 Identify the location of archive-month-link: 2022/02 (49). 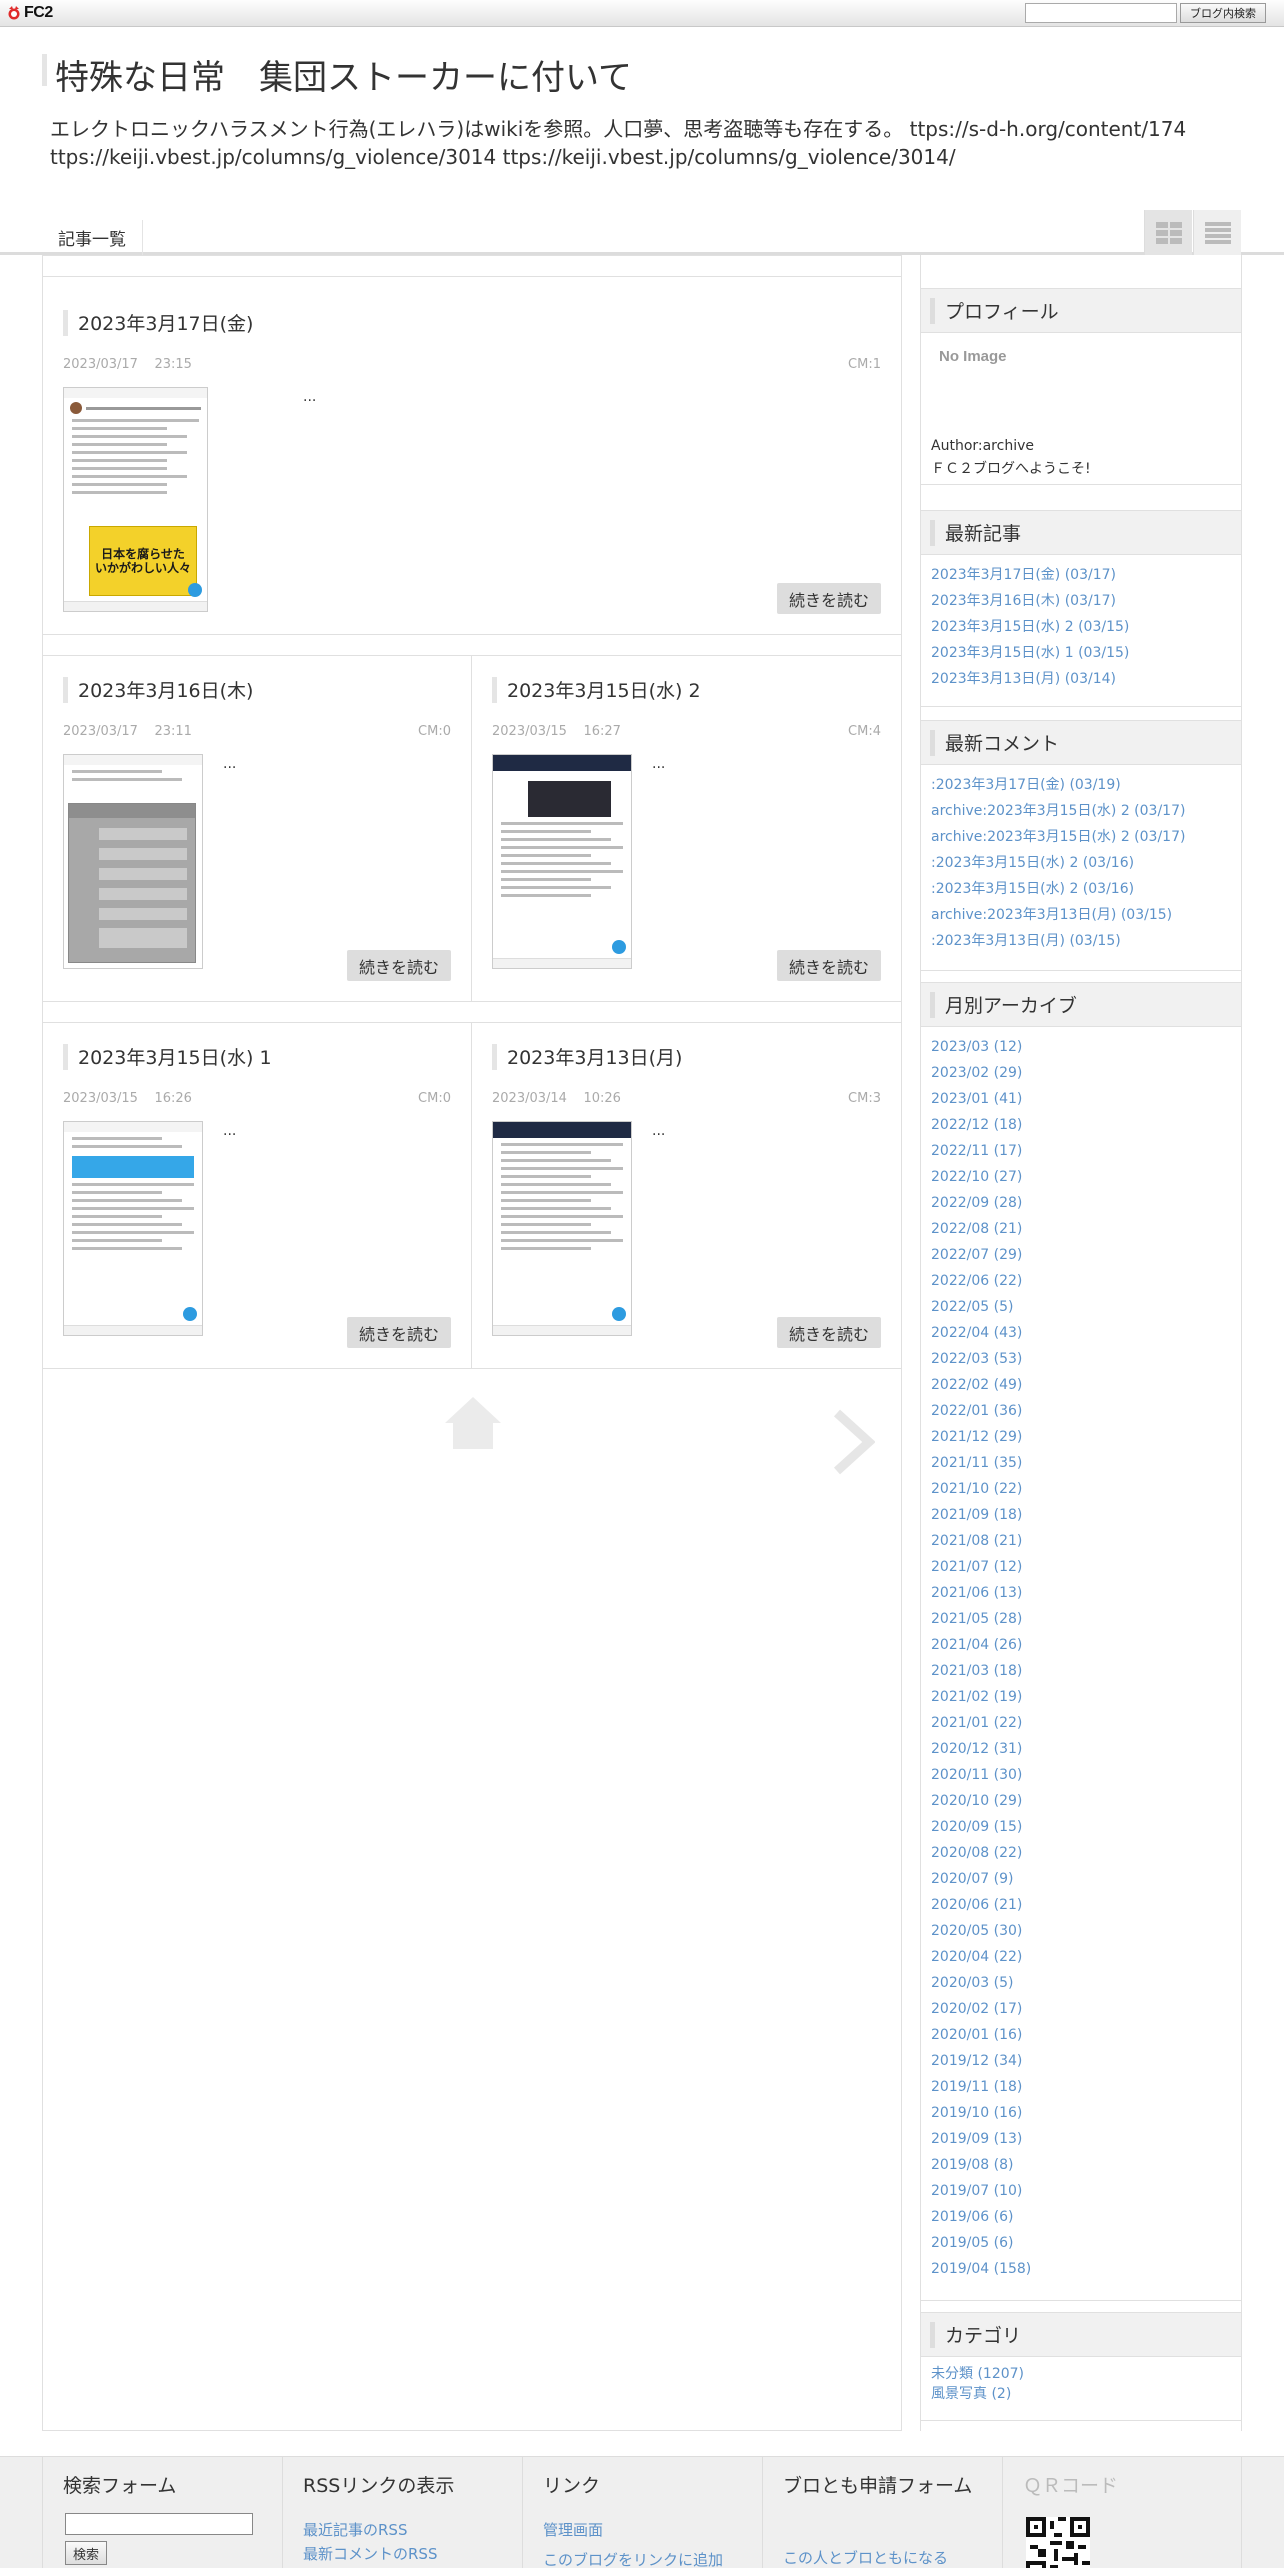
(976, 1385).